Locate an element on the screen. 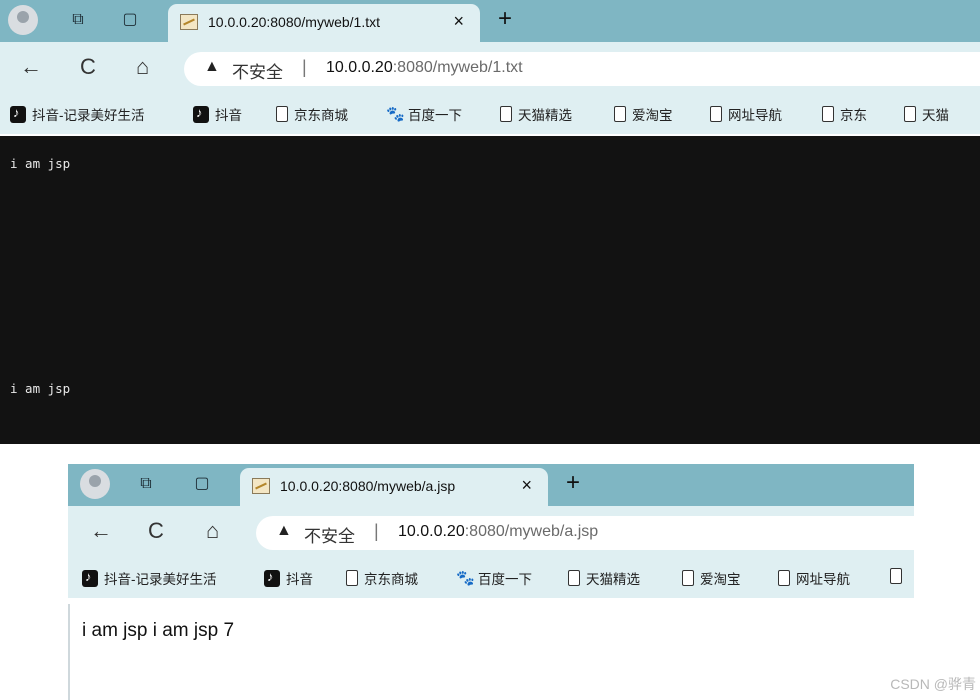 The width and height of the screenshot is (980, 700). tab-active: 10.0.0.20:8080/myweb/a.jsp × is located at coordinates (394, 487).